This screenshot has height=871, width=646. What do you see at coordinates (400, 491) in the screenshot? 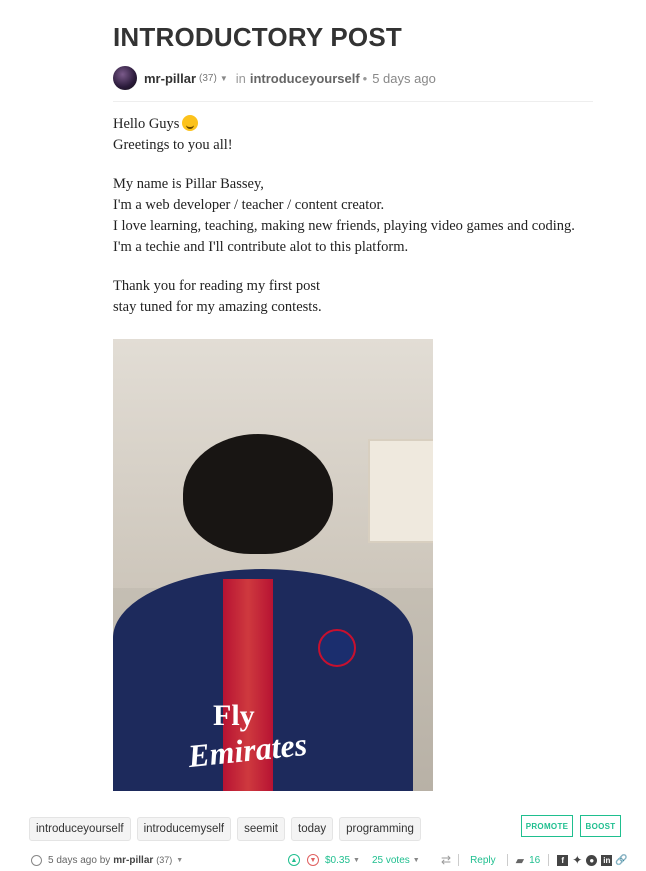
I see `photo-window` at bounding box center [400, 491].